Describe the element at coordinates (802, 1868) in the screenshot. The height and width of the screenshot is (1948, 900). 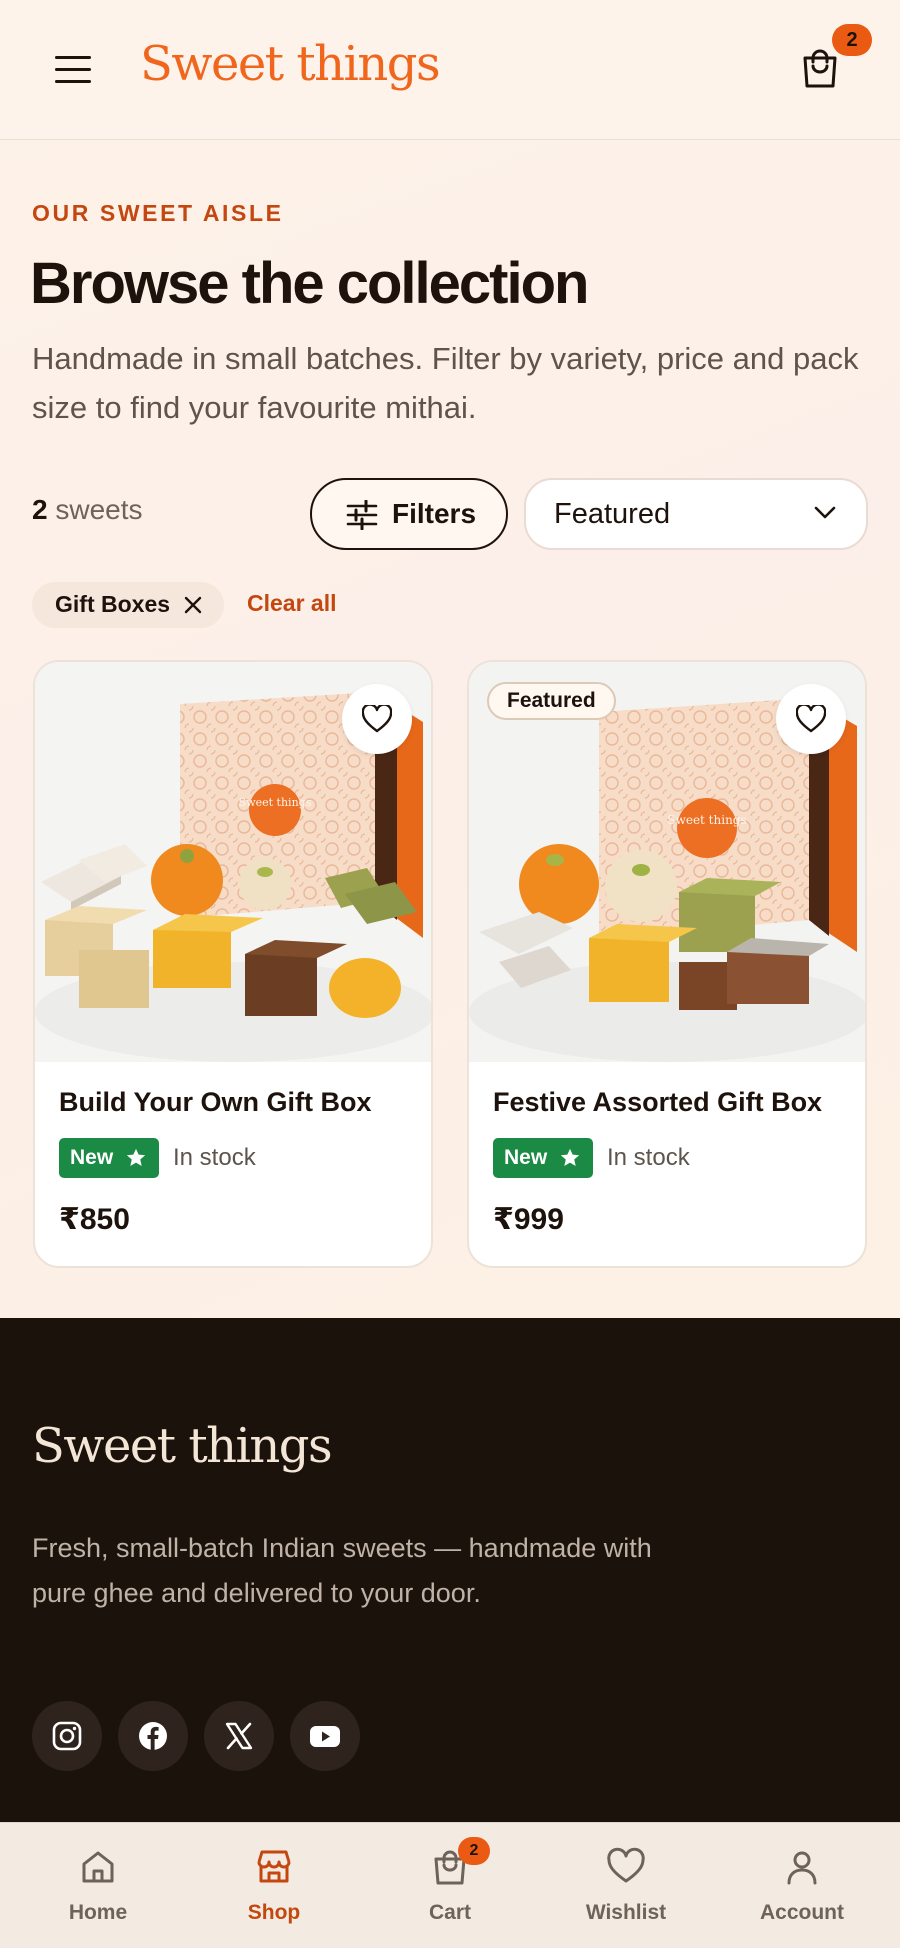
I see `user-icon` at that location.